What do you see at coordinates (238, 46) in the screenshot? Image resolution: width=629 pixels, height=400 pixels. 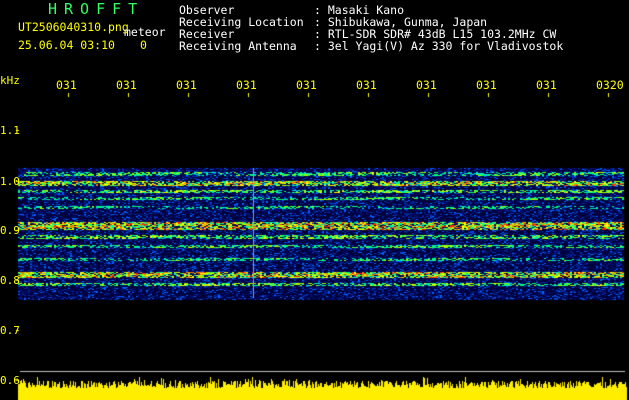 I see `info-label-antenna: Receiving Antenna` at bounding box center [238, 46].